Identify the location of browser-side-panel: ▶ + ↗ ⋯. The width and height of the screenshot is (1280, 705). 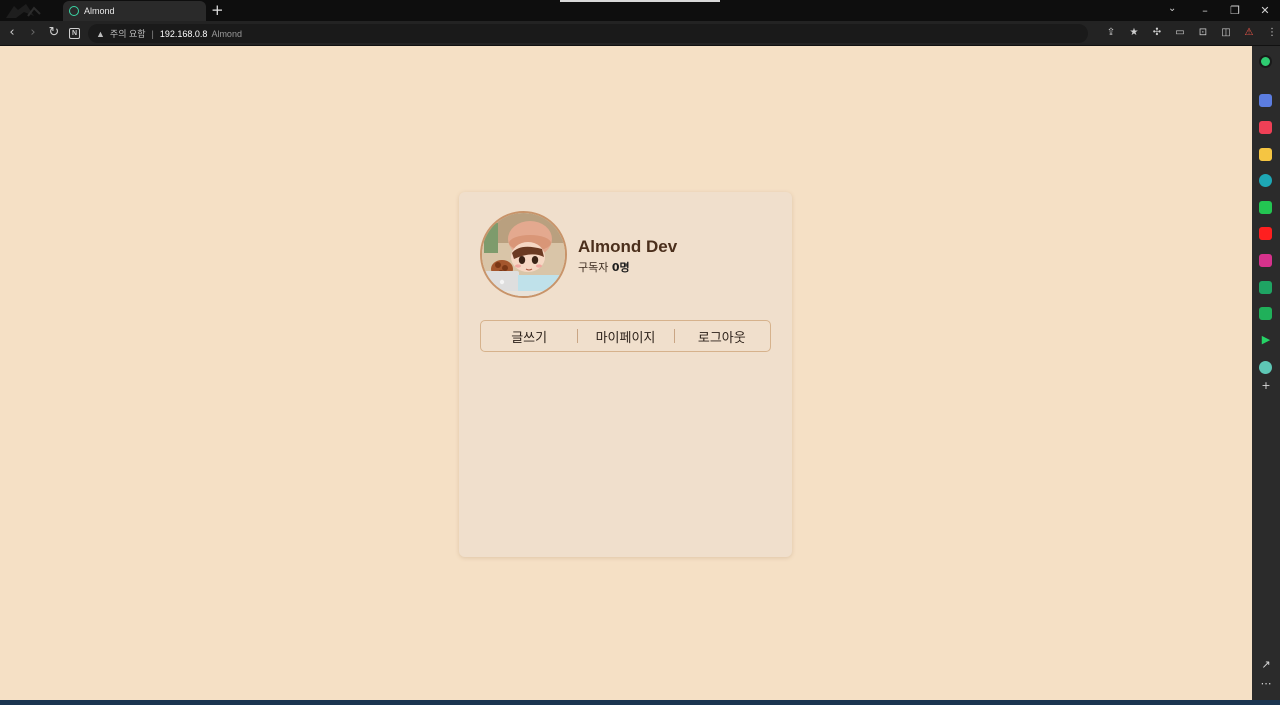
(1266, 373).